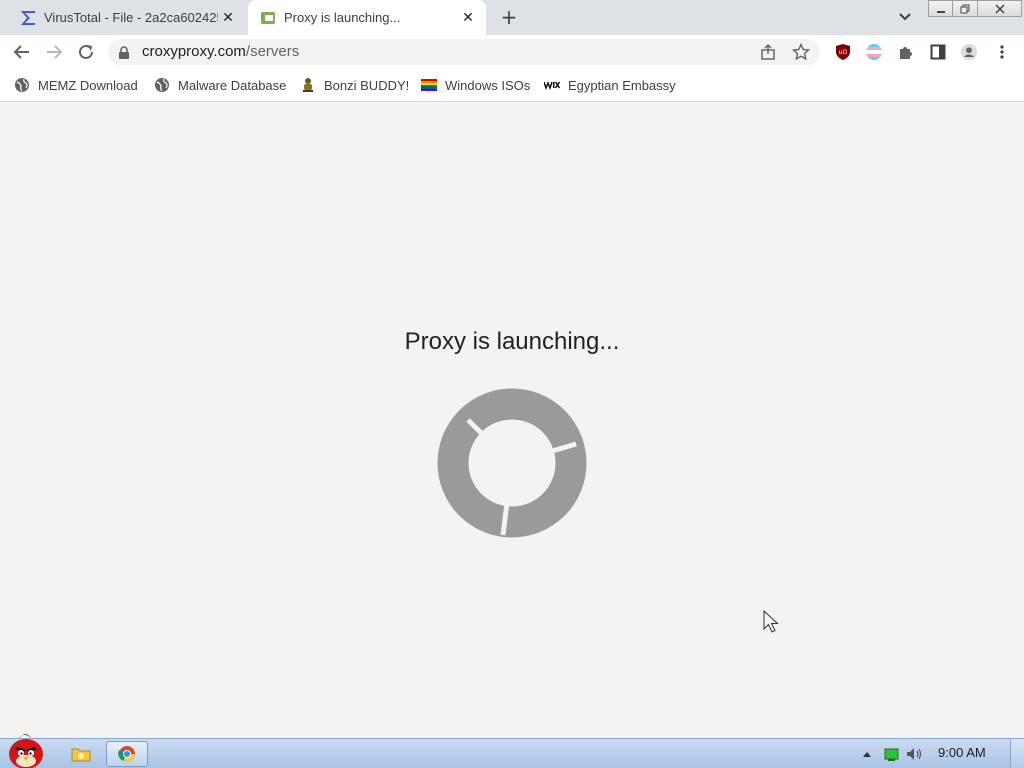 The width and height of the screenshot is (1024, 768). I want to click on bookmark-label: Windows ISOs, so click(488, 85).